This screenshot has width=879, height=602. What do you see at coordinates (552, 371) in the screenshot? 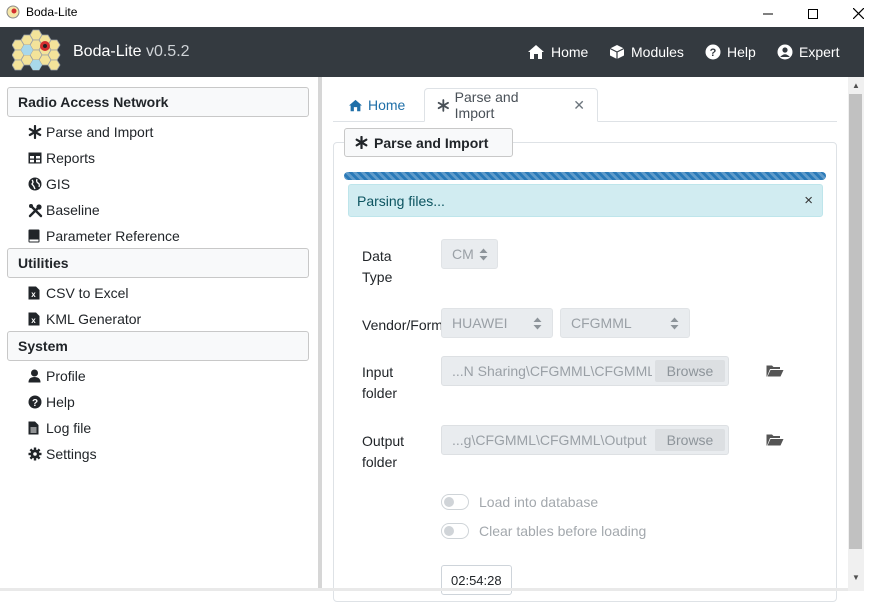
I see `input-folder-value: ...N Sharing\CFGMML\CFGMML` at bounding box center [552, 371].